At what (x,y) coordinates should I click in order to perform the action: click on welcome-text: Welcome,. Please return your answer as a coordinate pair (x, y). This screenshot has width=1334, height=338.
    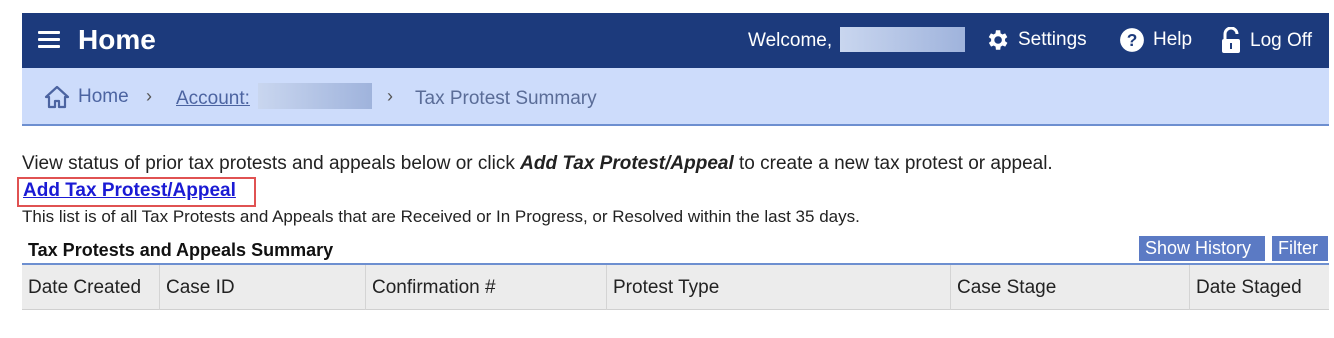
    Looking at the image, I should click on (790, 40).